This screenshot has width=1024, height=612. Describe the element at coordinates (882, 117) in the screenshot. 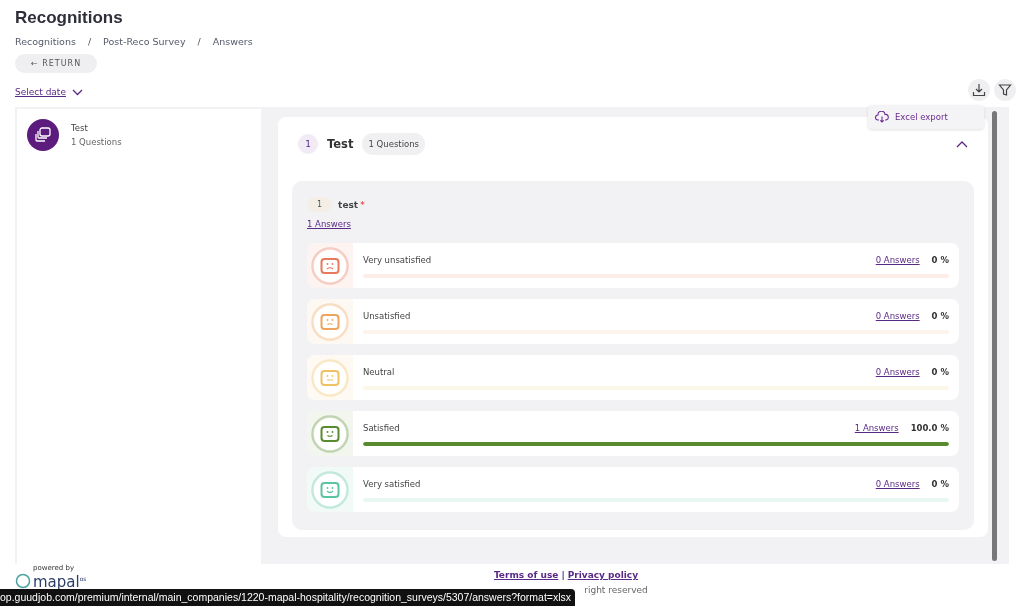

I see `cloud-download-icon` at that location.